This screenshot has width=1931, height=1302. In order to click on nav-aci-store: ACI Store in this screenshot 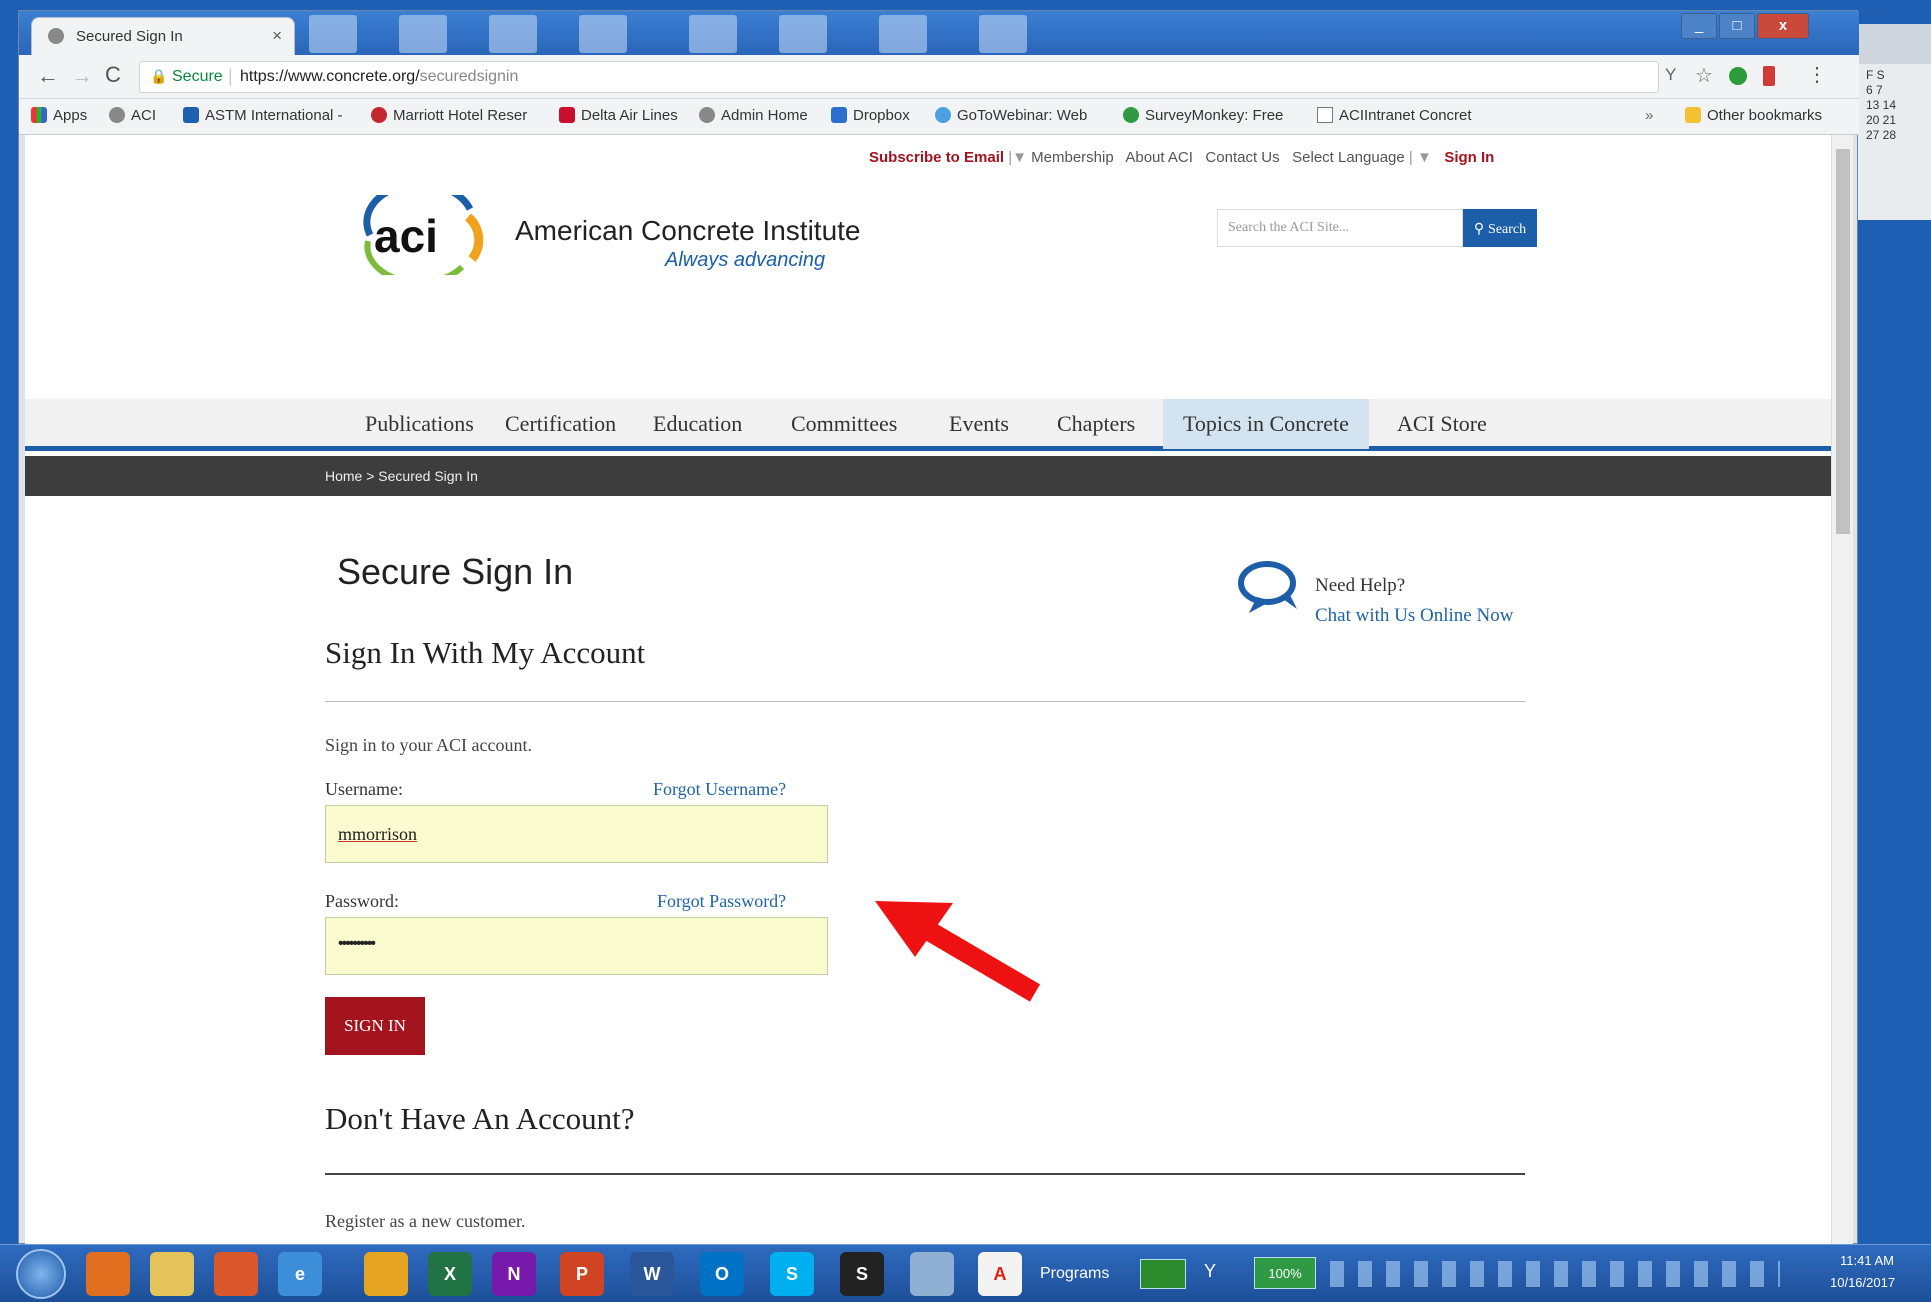, I will do `click(1442, 424)`.